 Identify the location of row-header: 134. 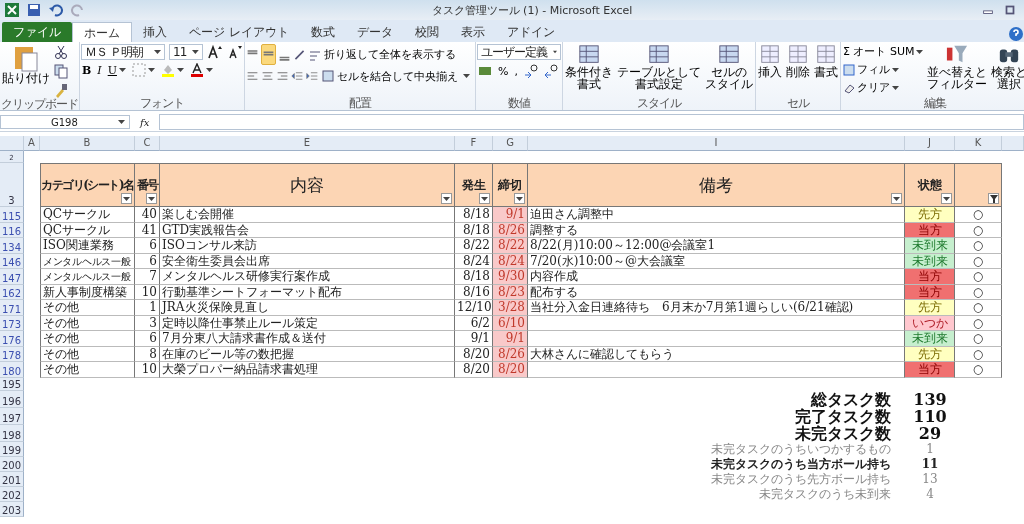
(12, 246).